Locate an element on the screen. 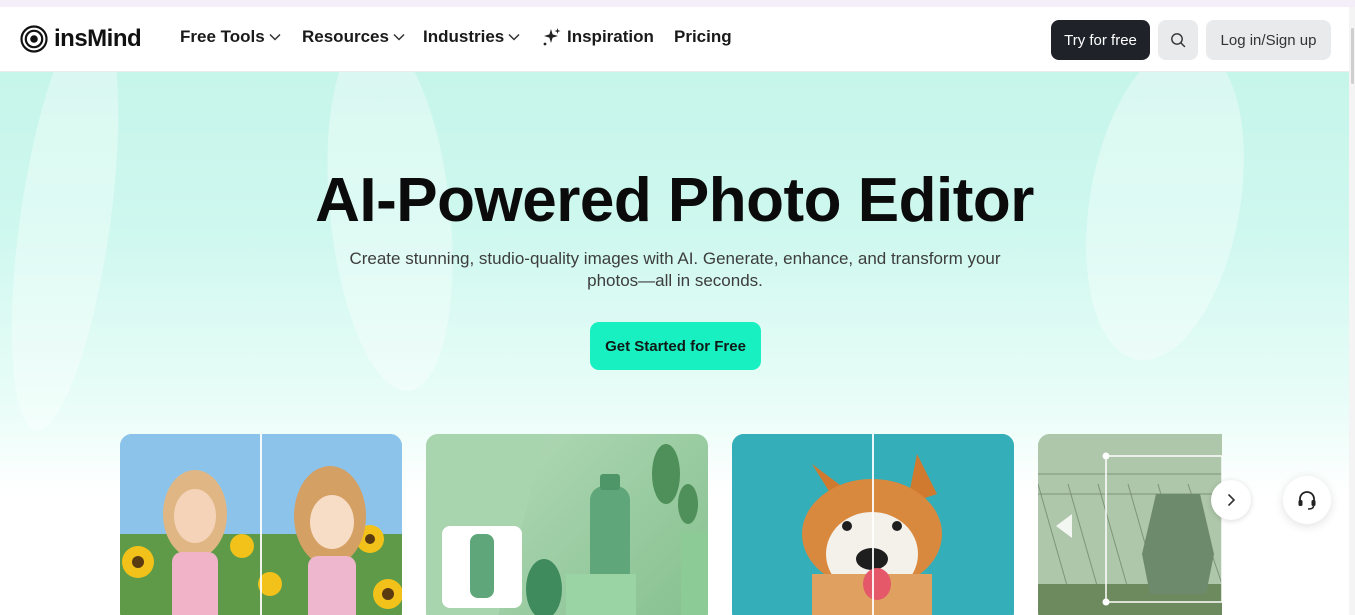 The height and width of the screenshot is (615, 1355). nav-inspiration: Inspiration is located at coordinates (598, 37).